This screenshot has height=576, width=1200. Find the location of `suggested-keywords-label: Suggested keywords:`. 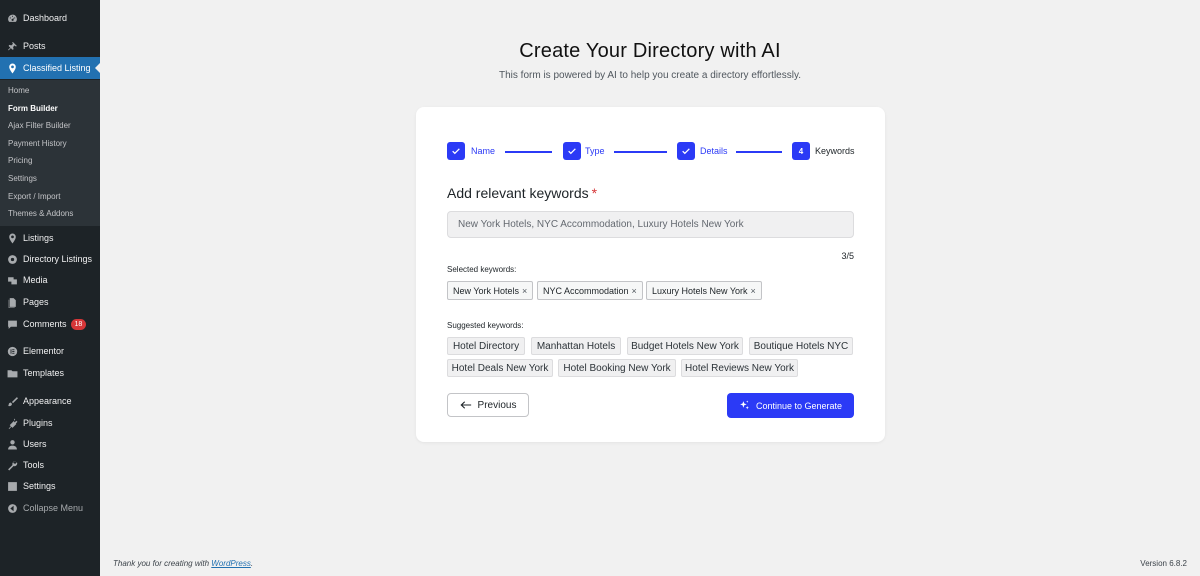

suggested-keywords-label: Suggested keywords: is located at coordinates (485, 325).